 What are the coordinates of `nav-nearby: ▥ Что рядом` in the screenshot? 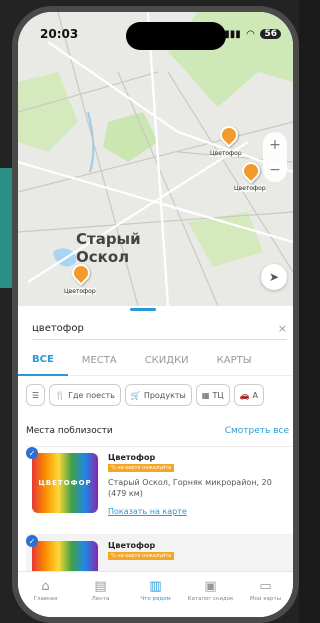 It's located at (156, 591).